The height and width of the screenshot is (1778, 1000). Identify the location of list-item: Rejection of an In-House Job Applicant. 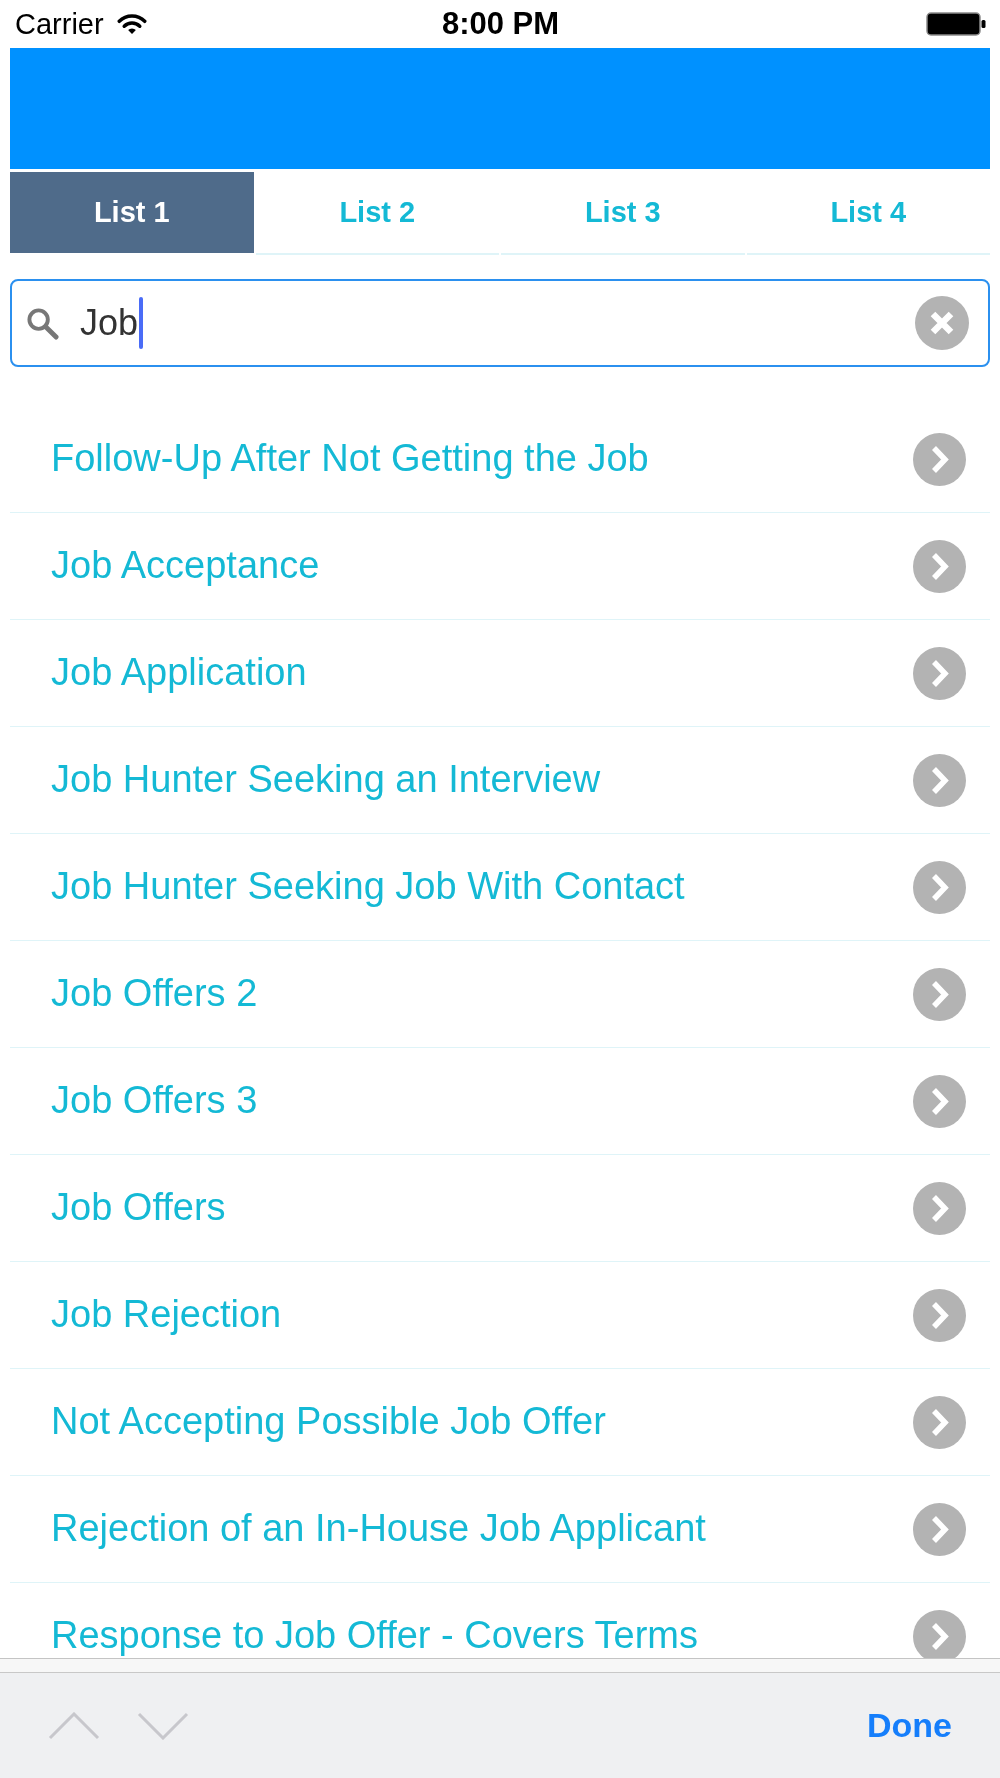
(500, 1529).